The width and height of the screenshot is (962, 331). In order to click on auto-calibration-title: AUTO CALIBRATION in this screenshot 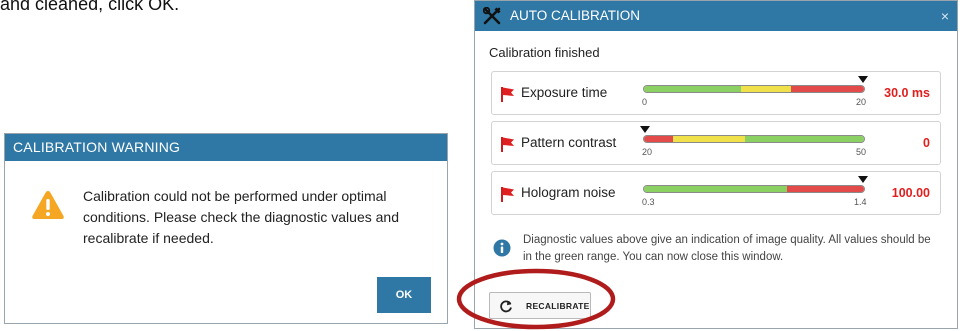, I will do `click(575, 15)`.